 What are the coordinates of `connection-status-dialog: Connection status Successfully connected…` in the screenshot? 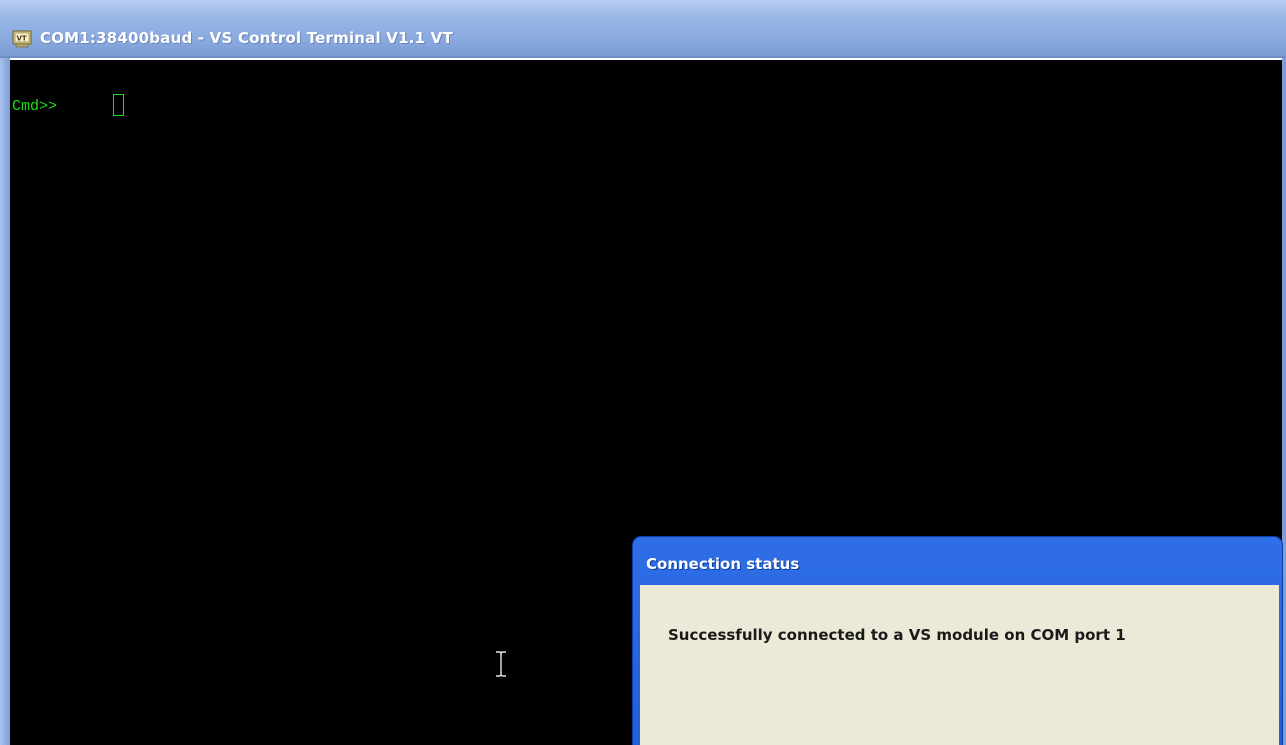 It's located at (957, 641).